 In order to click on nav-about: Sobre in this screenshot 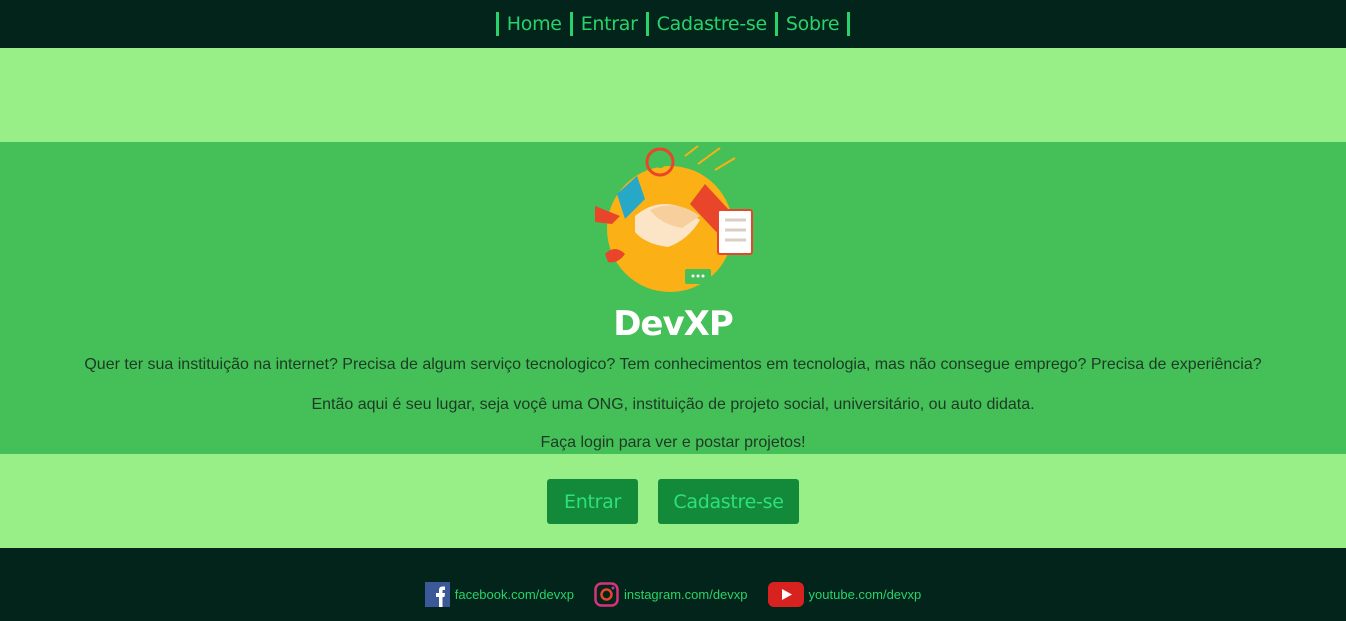, I will do `click(813, 24)`.